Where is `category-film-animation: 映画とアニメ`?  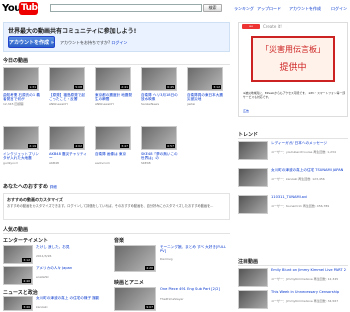 category-film-animation: 映画とアニメ is located at coordinates (129, 282).